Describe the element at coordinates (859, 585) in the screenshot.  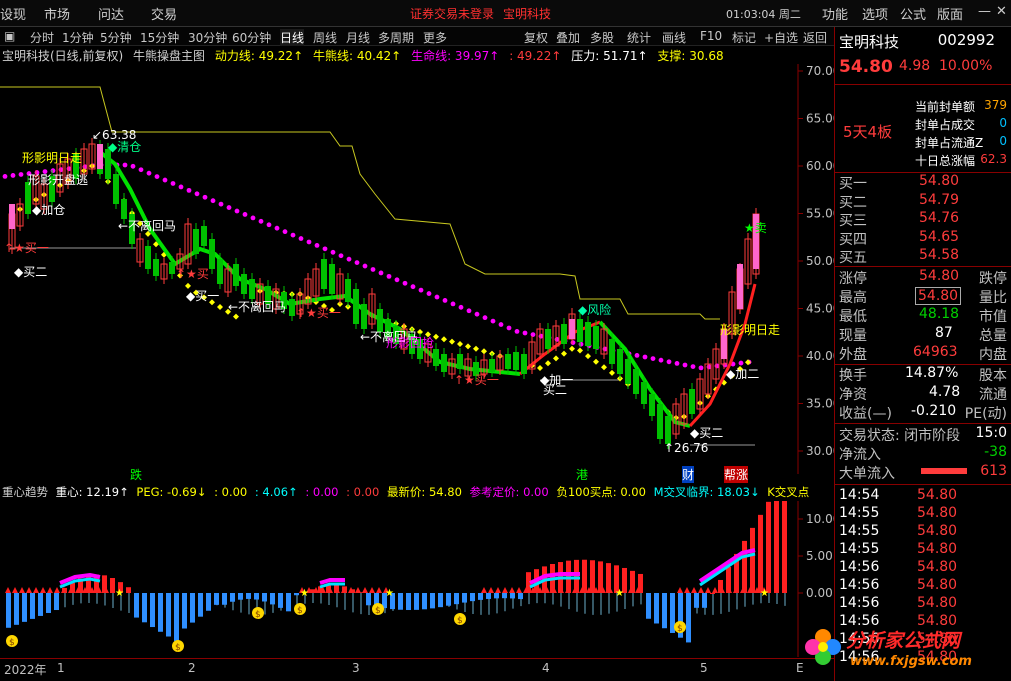
I see `tick-time: 14:56` at that location.